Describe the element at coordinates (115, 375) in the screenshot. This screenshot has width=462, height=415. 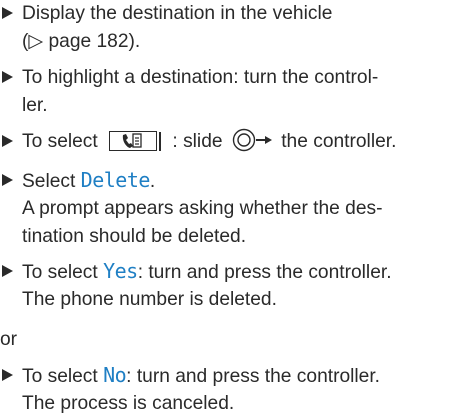
I see `menu-item-no: No` at that location.